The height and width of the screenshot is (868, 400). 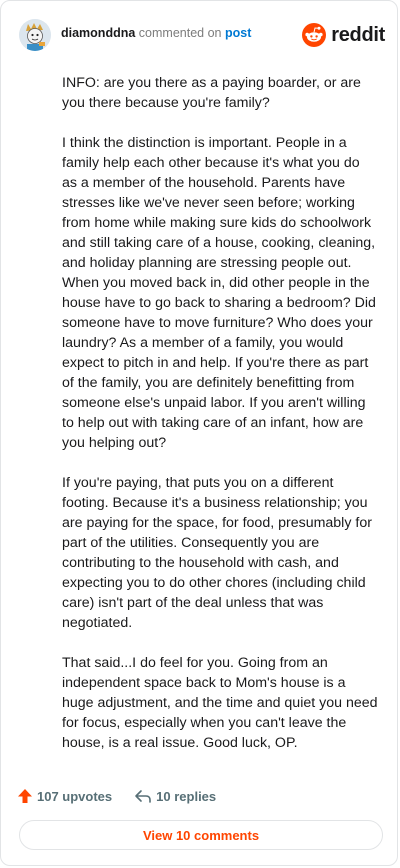 What do you see at coordinates (25, 796) in the screenshot?
I see `upvote-arrow-icon` at bounding box center [25, 796].